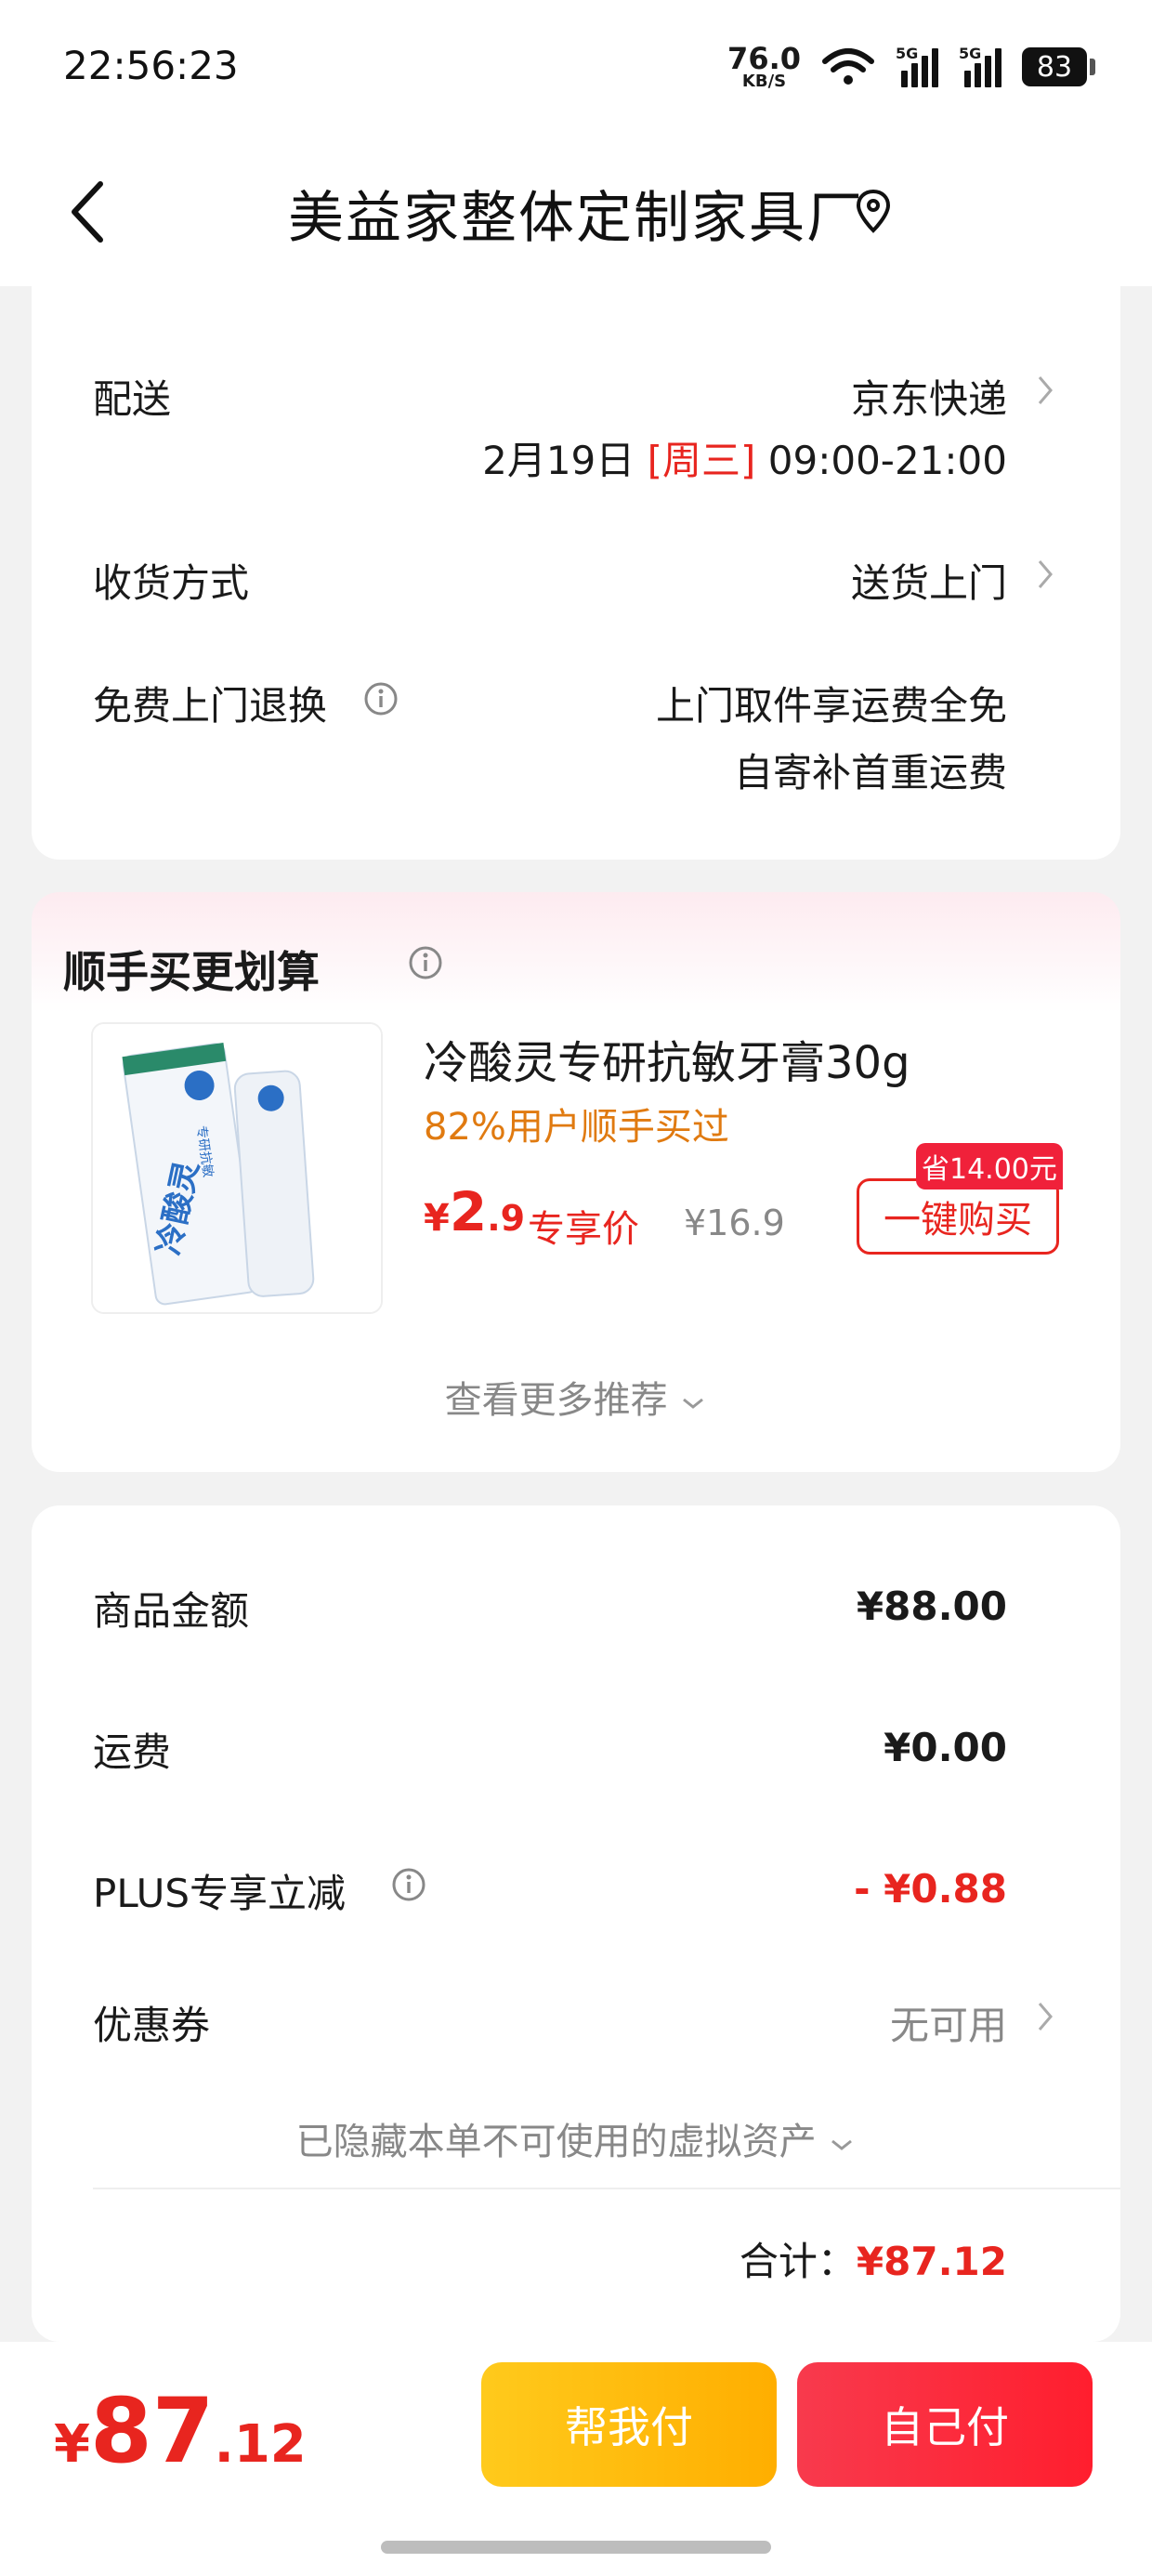  Describe the element at coordinates (171, 1611) in the screenshot. I see `goods-amount-label: 商品金额` at that location.